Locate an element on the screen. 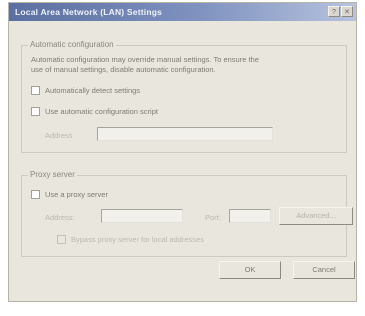  proxy-address-label: Address: is located at coordinates (60, 217).